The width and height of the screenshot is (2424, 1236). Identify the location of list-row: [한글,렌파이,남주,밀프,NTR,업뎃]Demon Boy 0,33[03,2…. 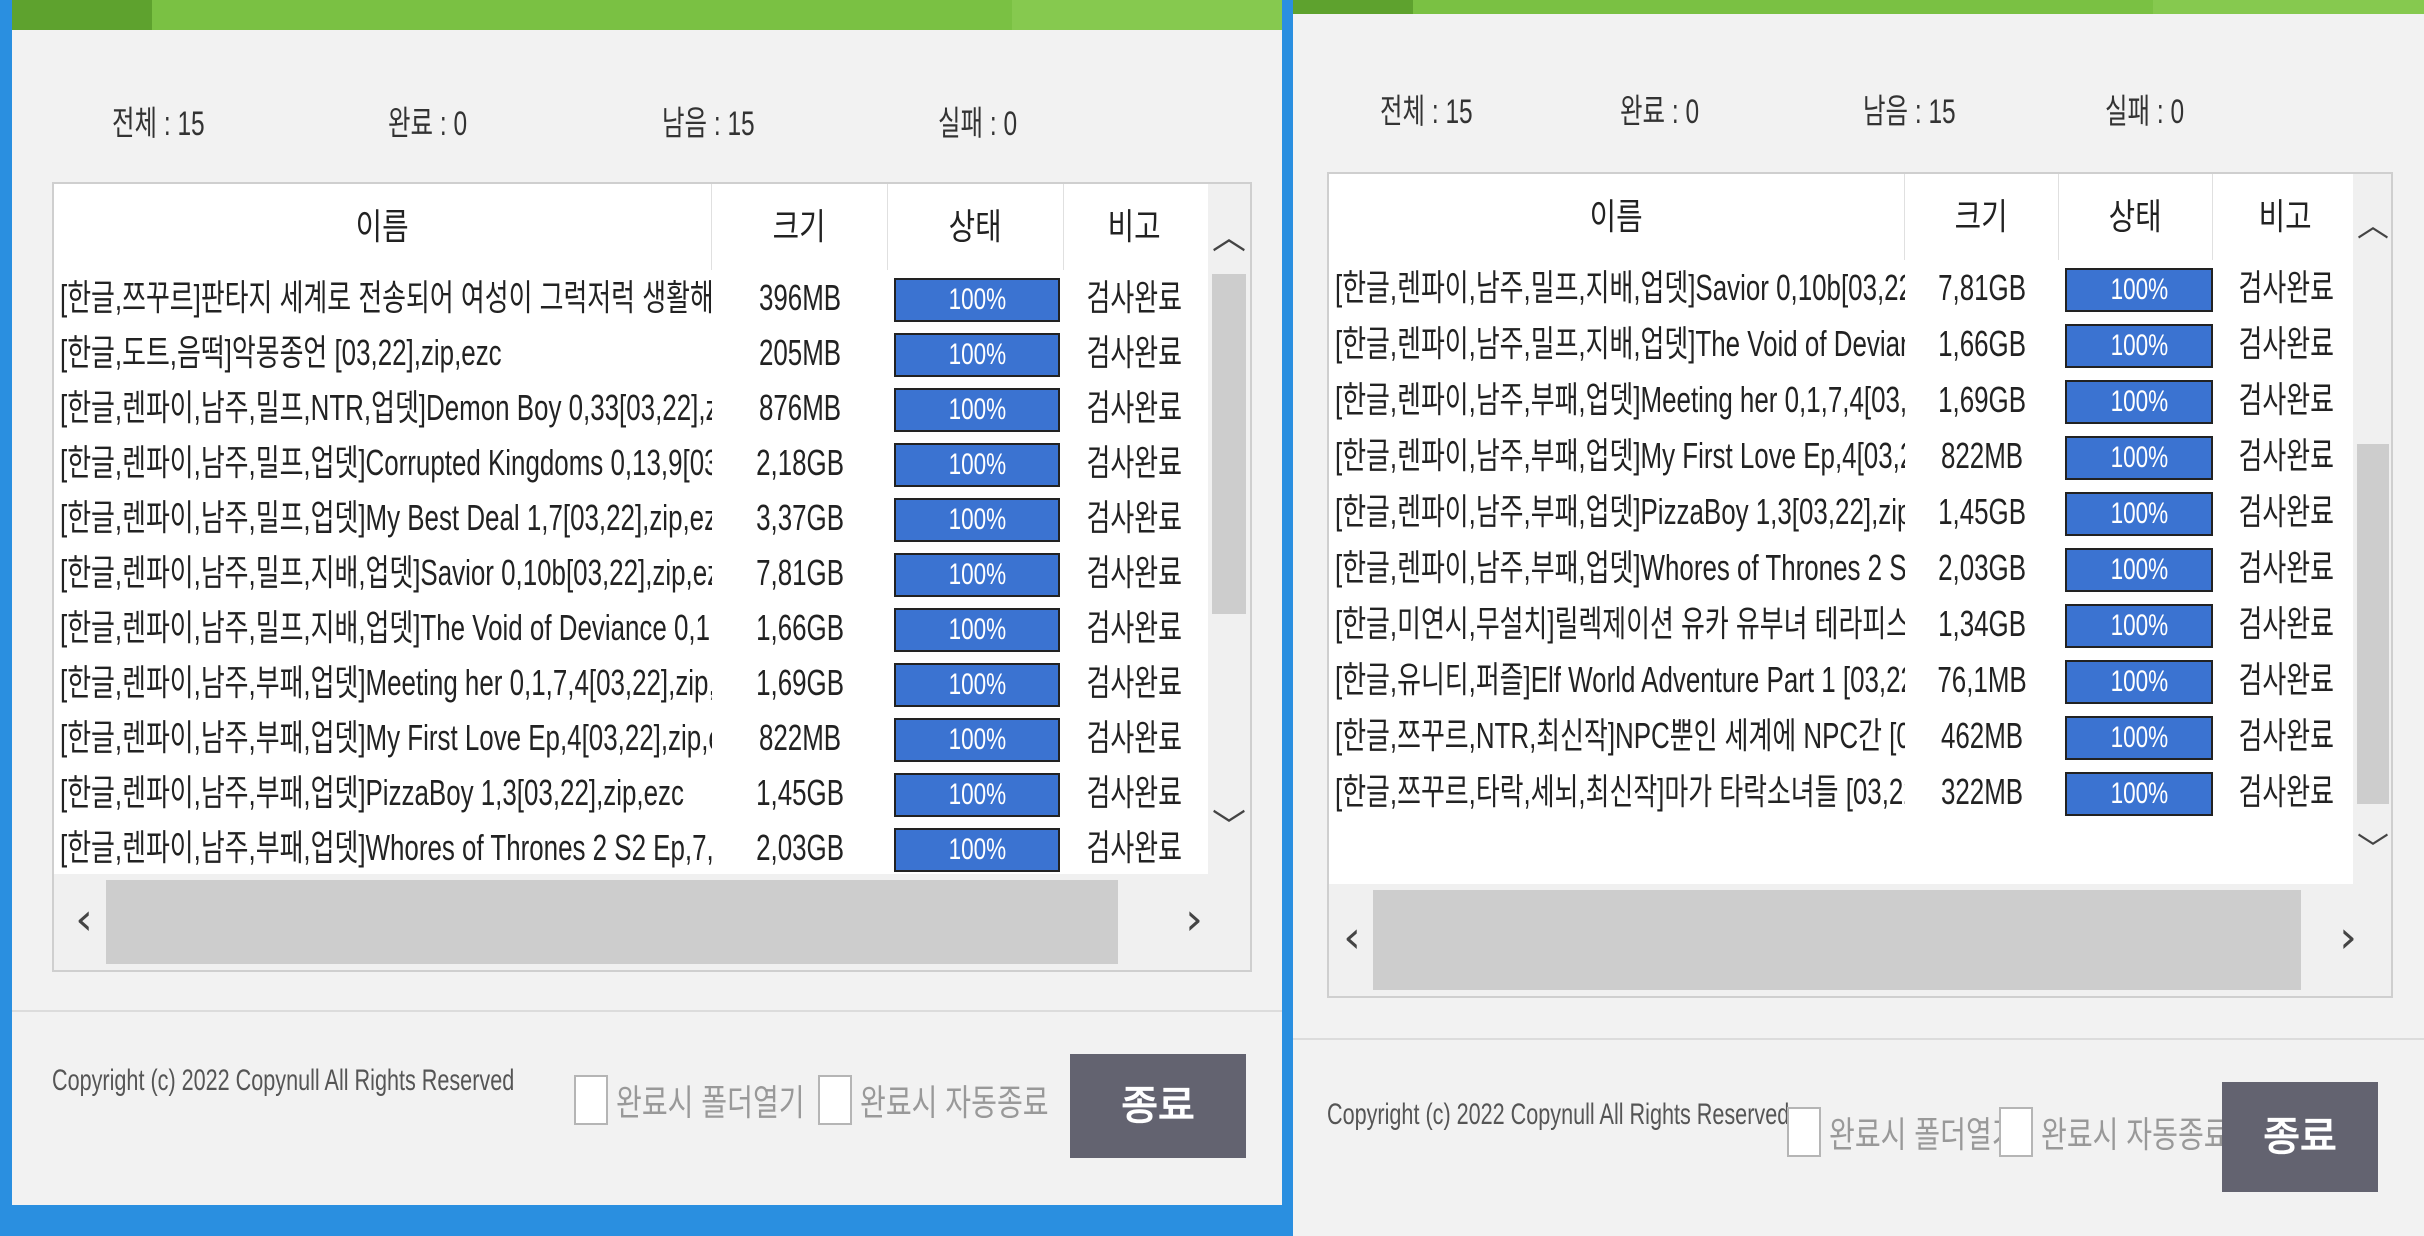
(629, 408).